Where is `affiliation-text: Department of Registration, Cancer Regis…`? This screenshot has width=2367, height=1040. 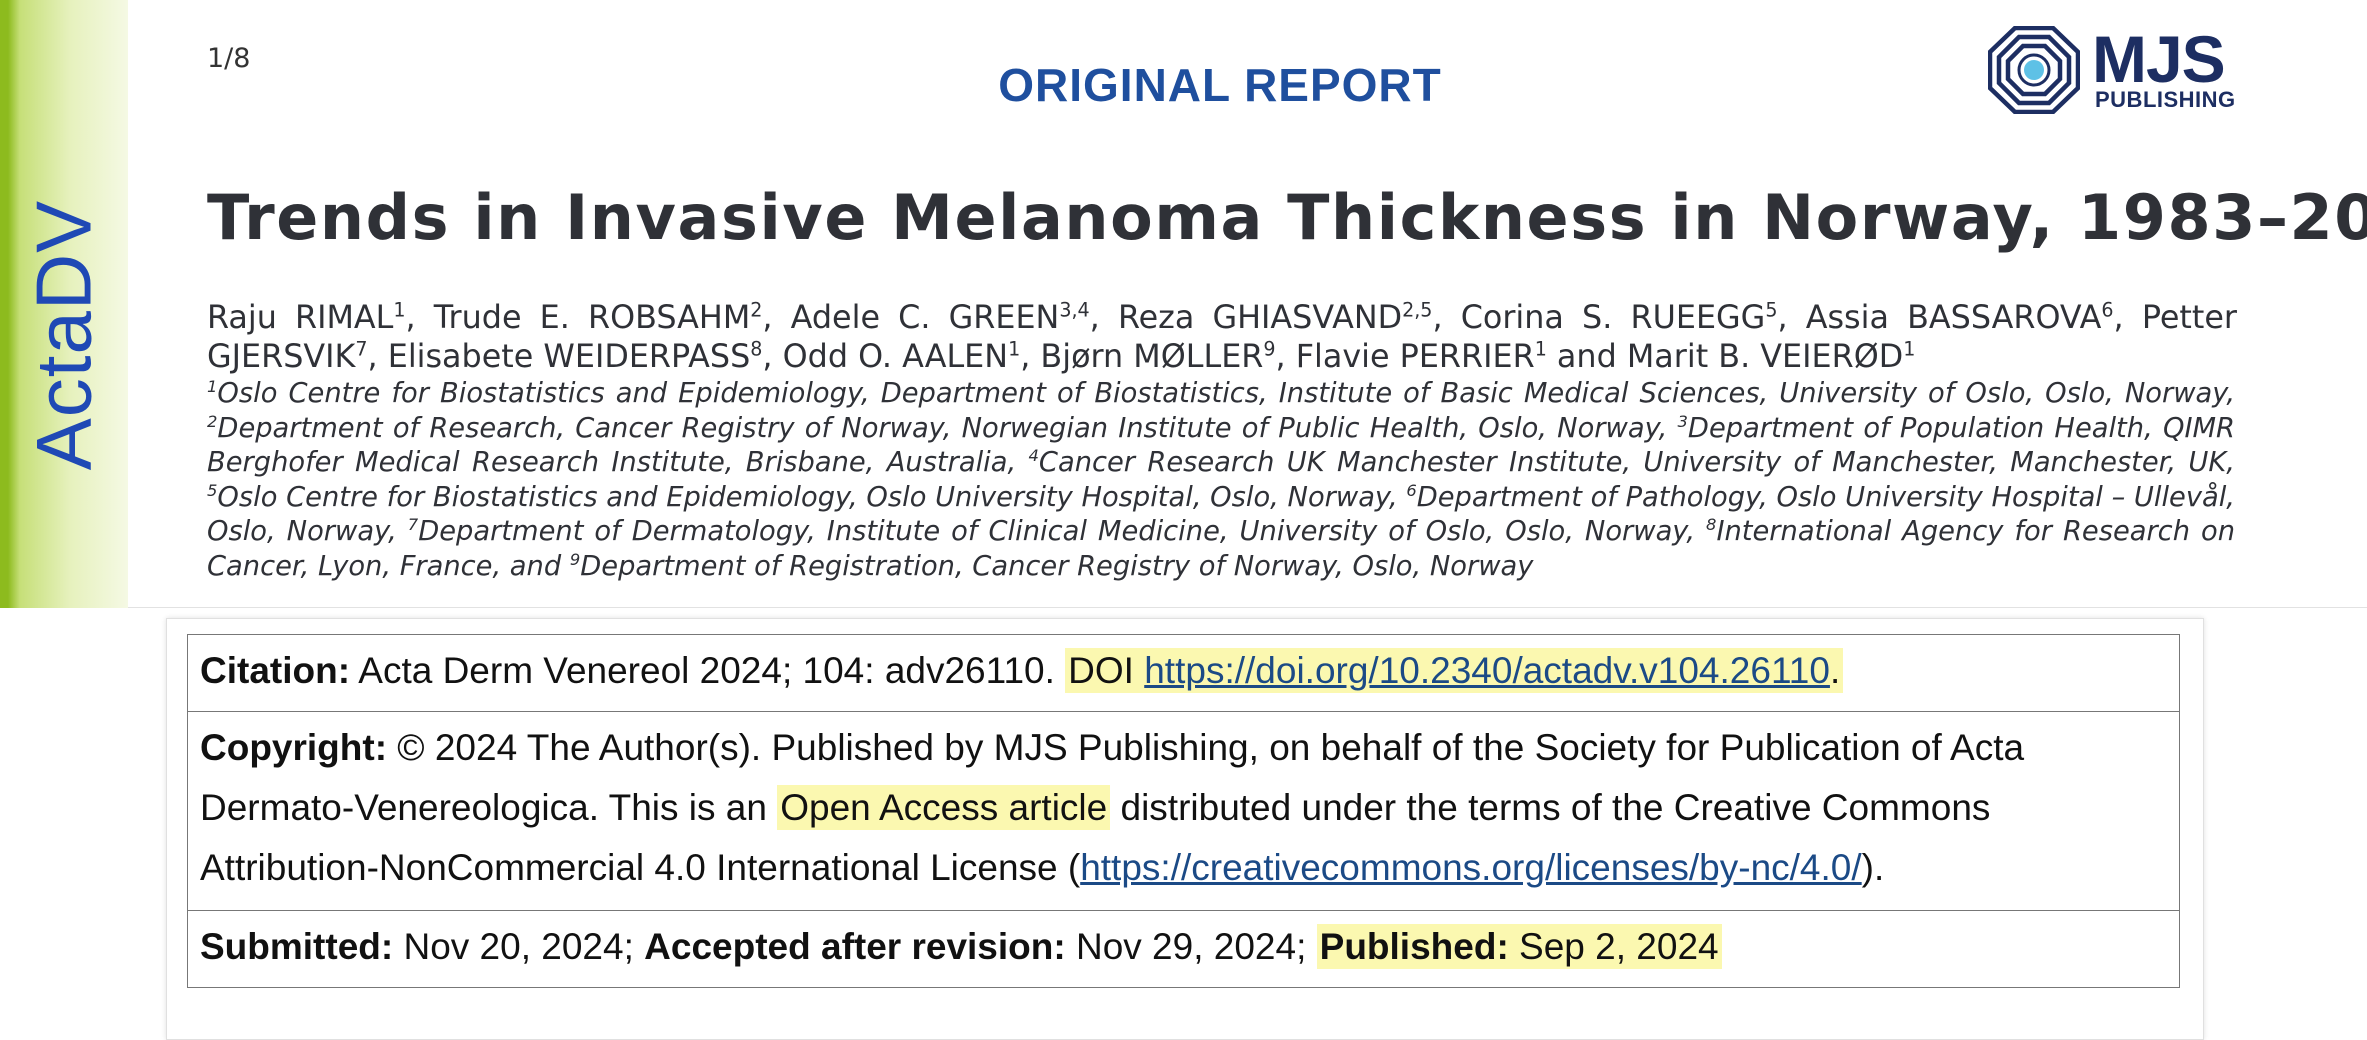
affiliation-text: Department of Registration, Cancer Regis… is located at coordinates (1057, 566).